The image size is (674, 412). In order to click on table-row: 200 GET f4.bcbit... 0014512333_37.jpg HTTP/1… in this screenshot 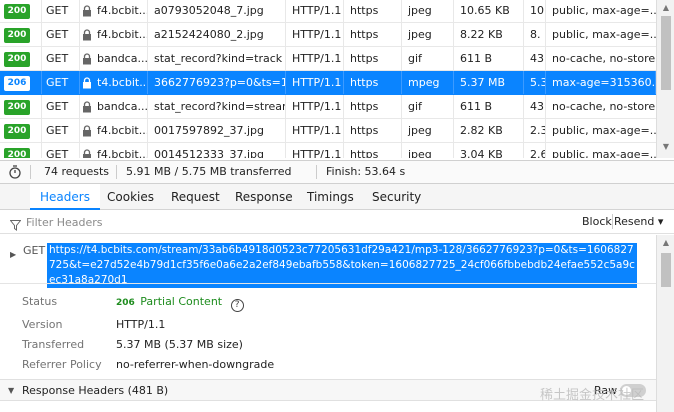, I will do `click(328, 150)`.